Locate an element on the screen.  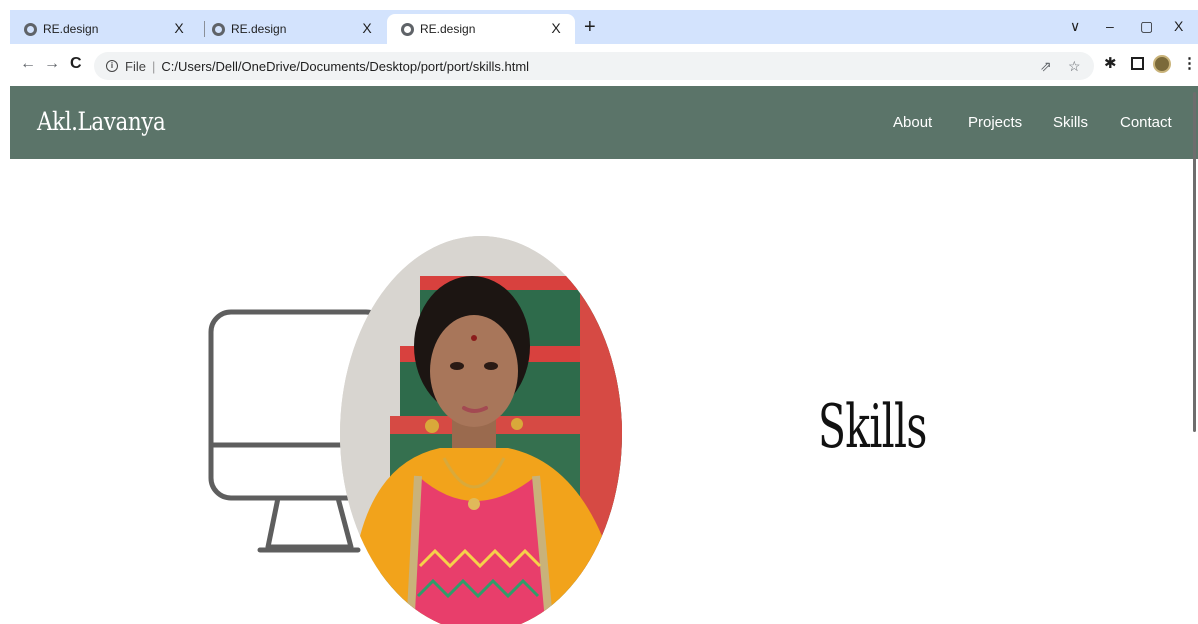
back-icon: ← is located at coordinates (28, 64).